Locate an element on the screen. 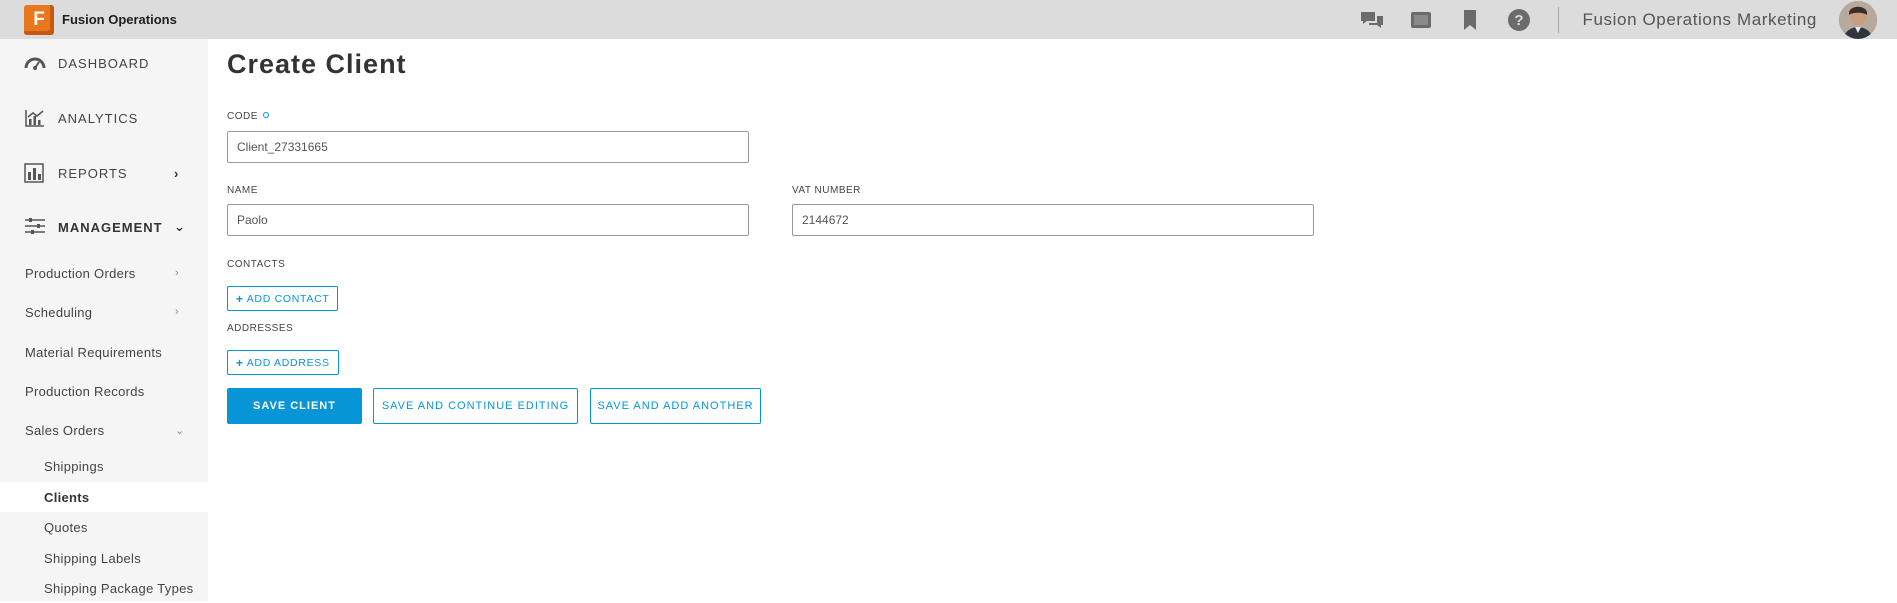  top-right-actions: ? Fusion Operations Marketing is located at coordinates (1616, 19).